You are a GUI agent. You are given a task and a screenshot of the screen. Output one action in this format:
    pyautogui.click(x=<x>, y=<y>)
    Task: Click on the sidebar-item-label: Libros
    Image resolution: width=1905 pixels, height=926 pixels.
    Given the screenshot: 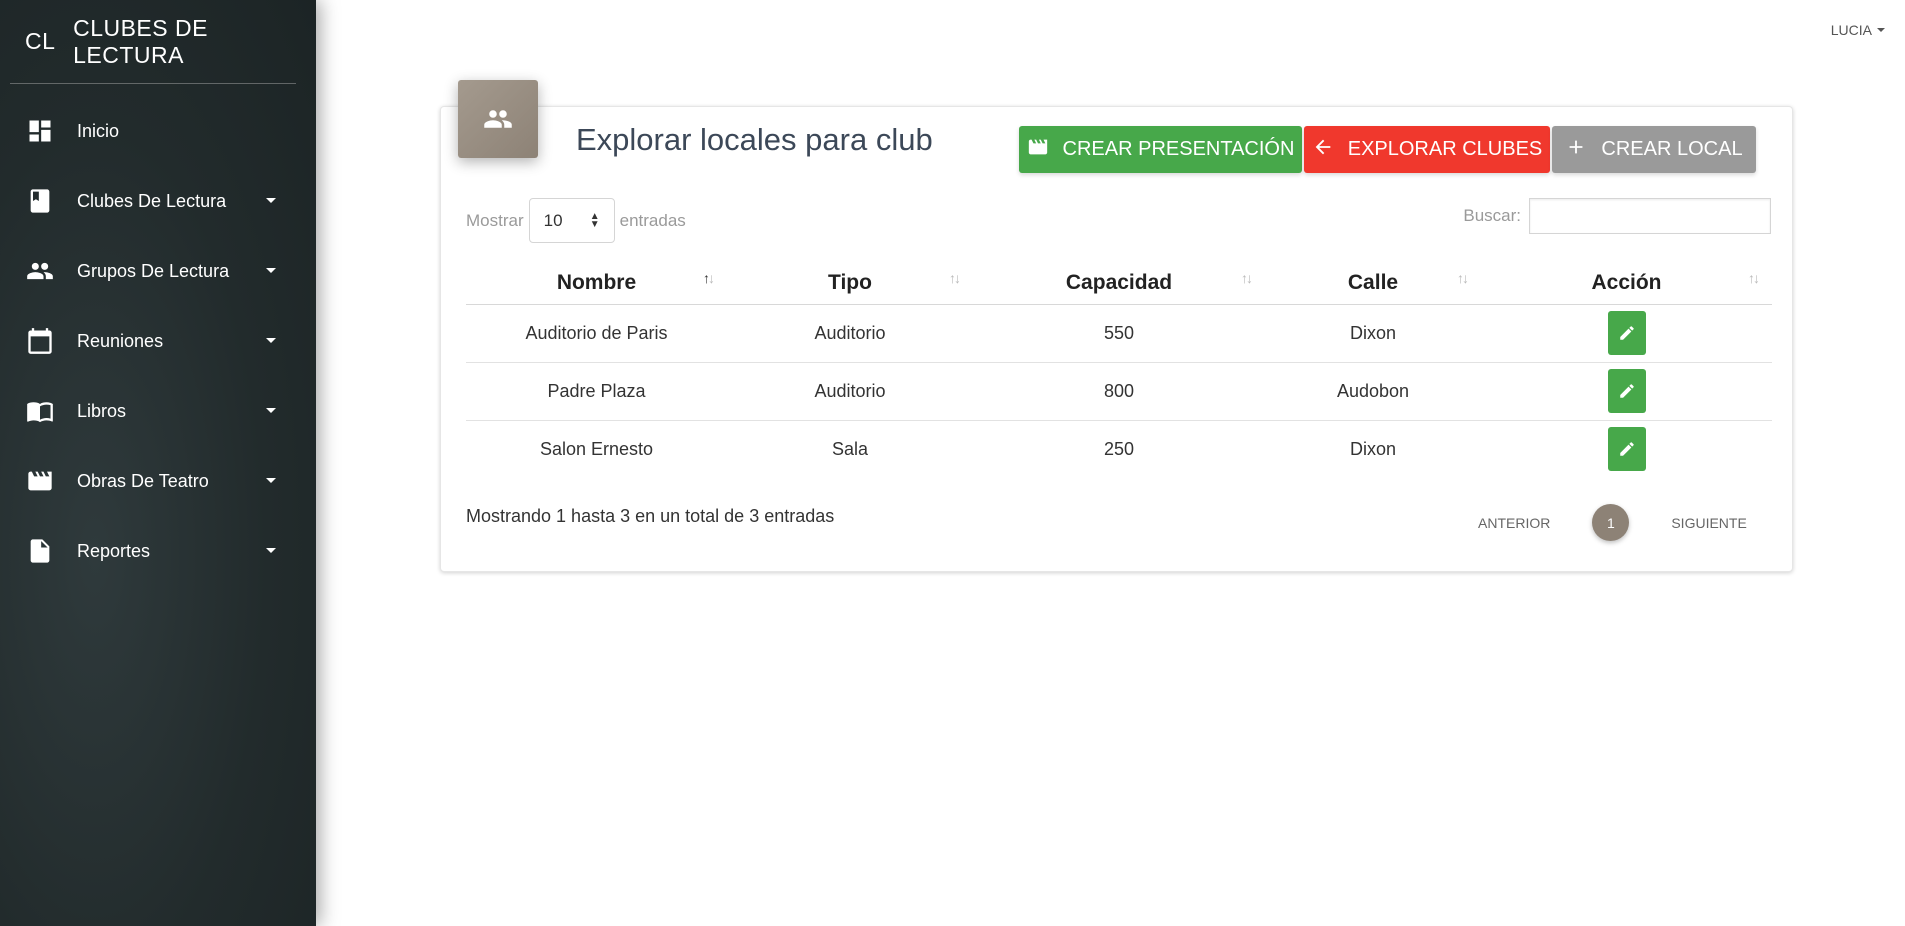 What is the action you would take?
    pyautogui.click(x=102, y=410)
    